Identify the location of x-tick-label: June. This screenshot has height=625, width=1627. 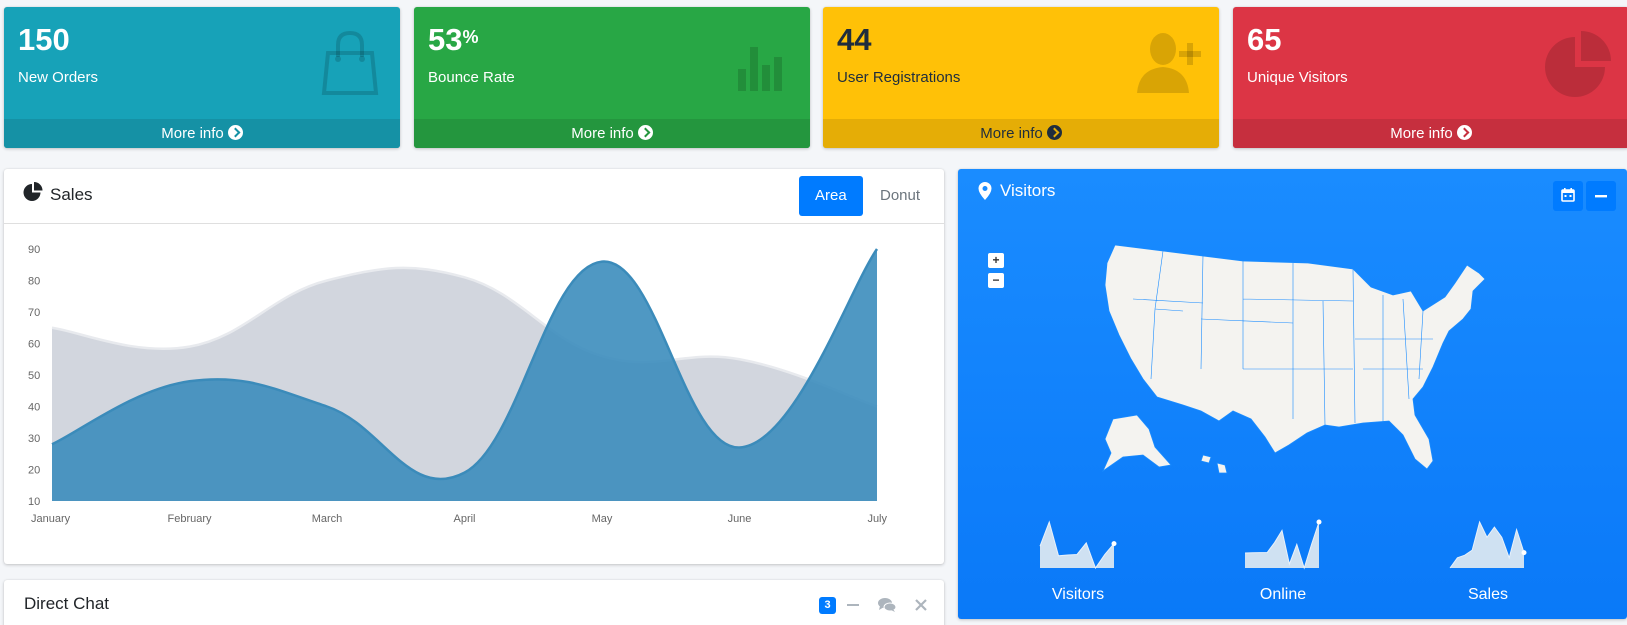
(740, 519).